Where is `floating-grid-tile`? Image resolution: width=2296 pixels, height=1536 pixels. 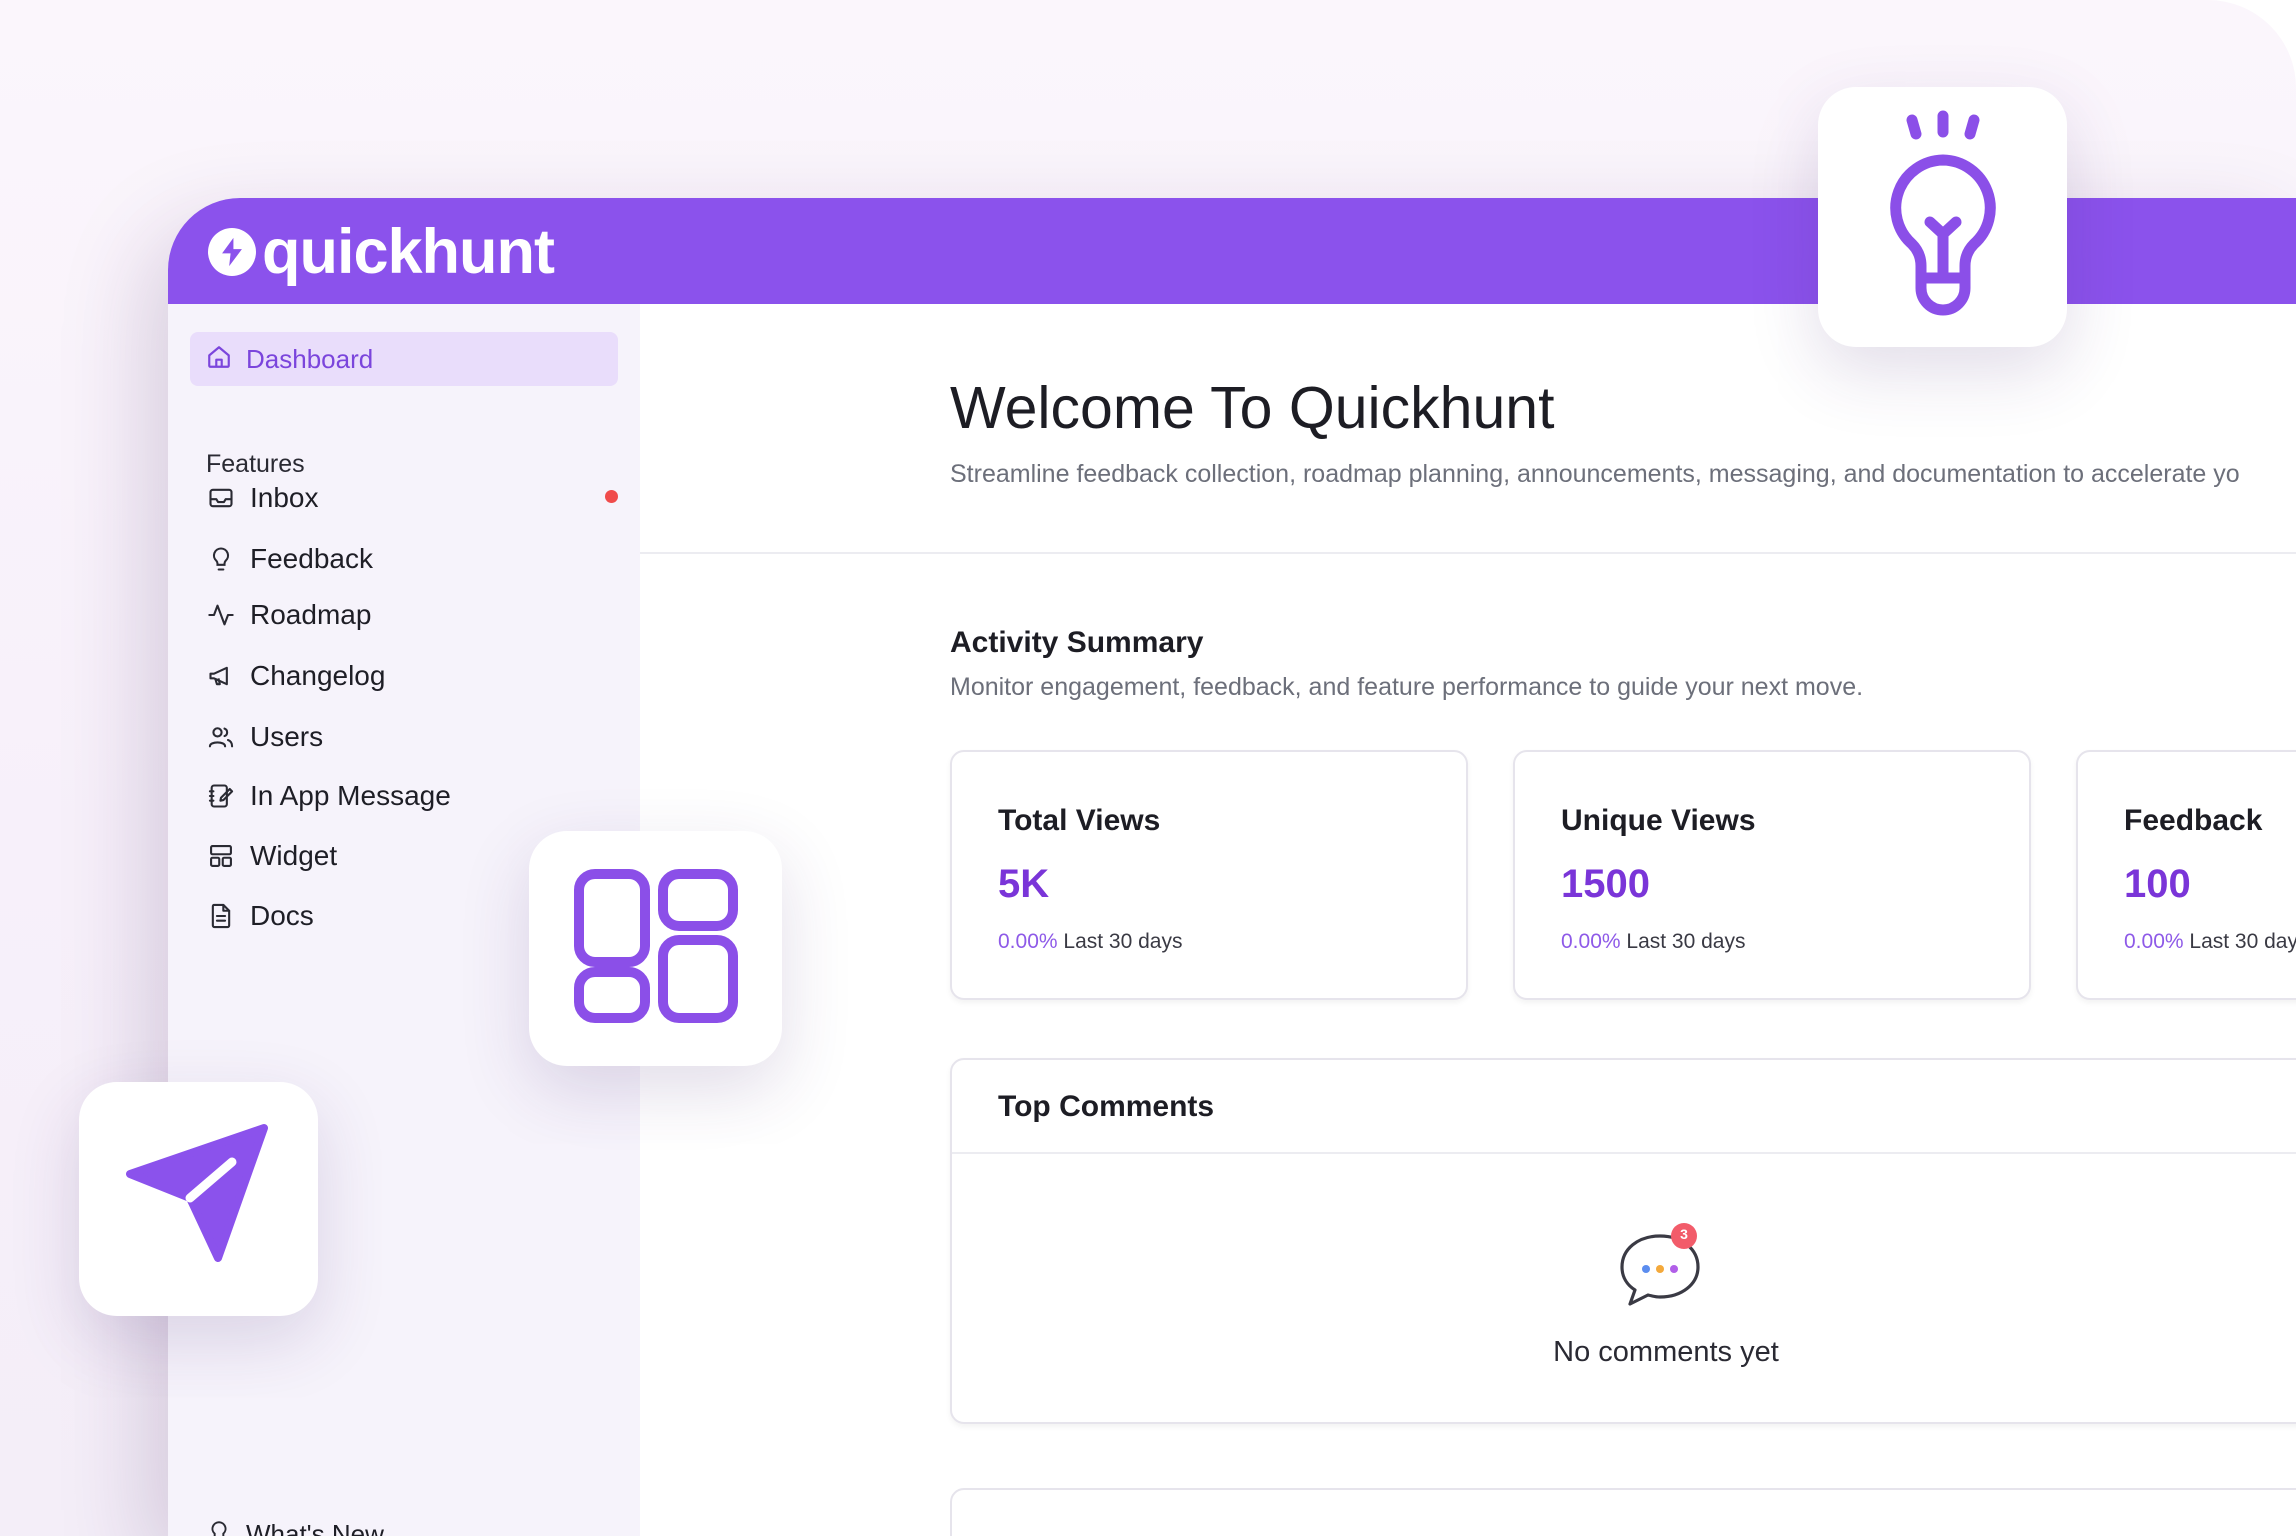
floating-grid-tile is located at coordinates (655, 948).